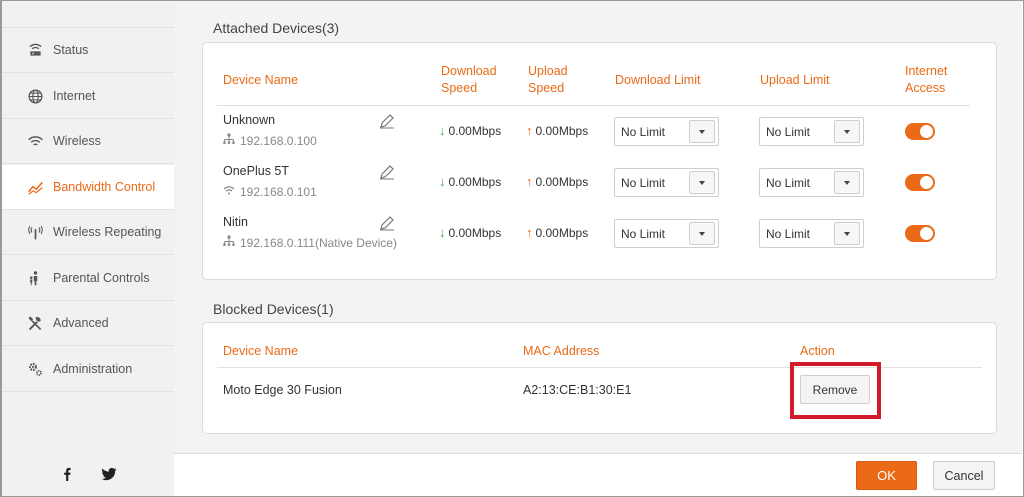 This screenshot has width=1024, height=497. I want to click on device-name: OnePlus 5T, so click(256, 171).